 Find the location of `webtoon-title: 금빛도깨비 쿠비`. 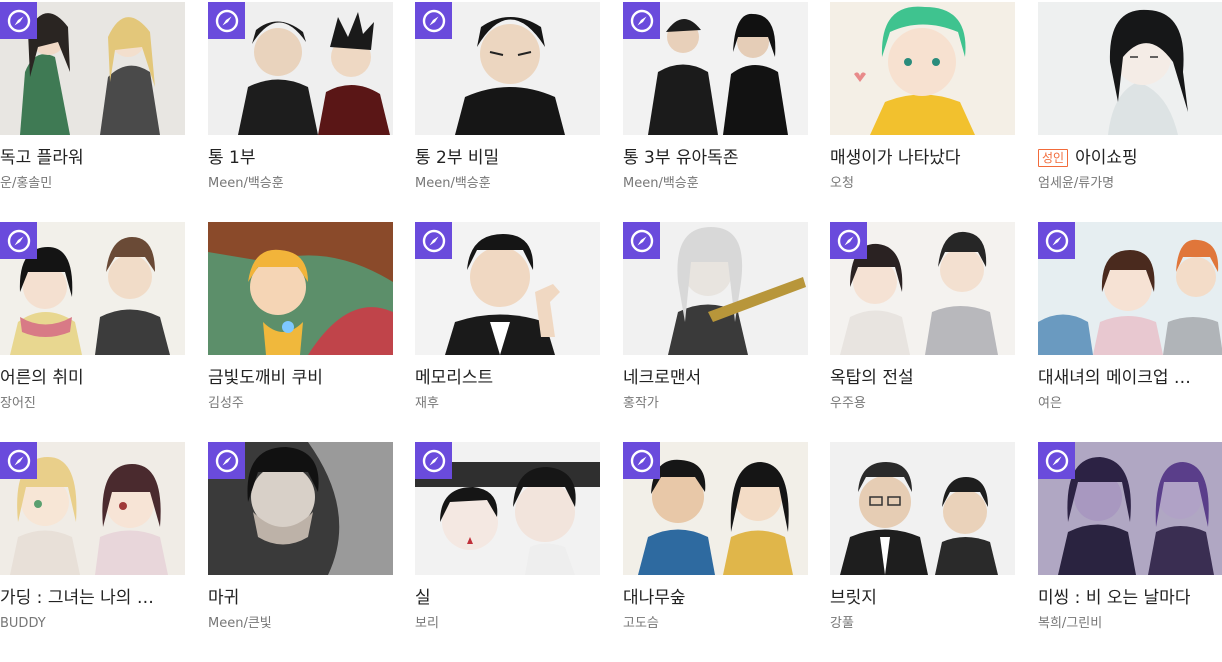

webtoon-title: 금빛도깨비 쿠비 is located at coordinates (300, 378).